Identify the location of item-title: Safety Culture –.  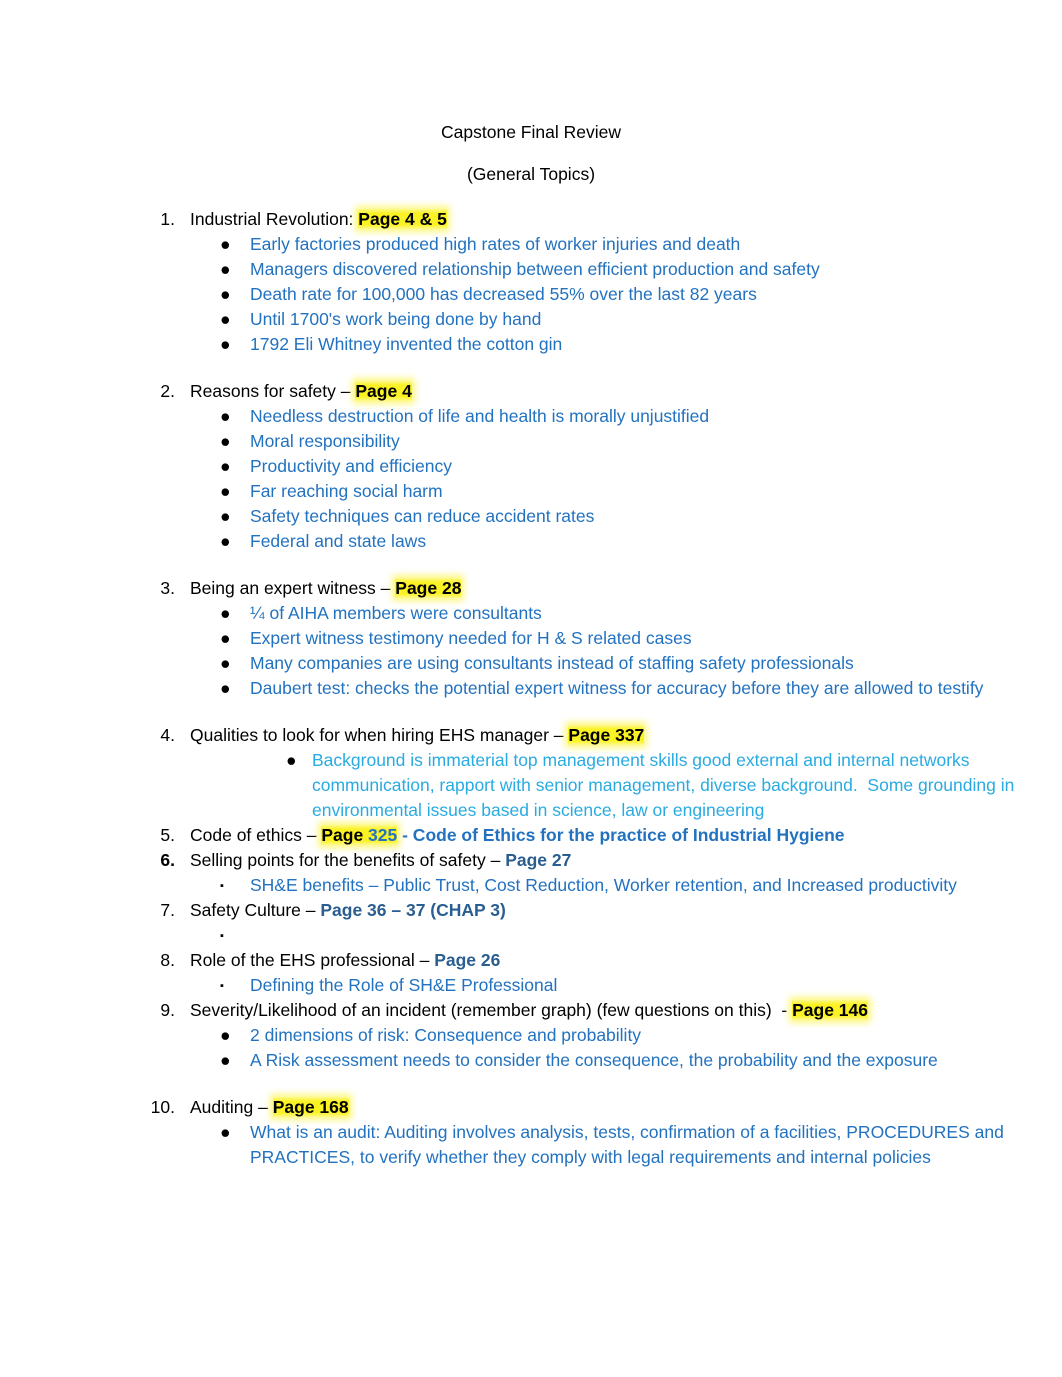
(253, 910).